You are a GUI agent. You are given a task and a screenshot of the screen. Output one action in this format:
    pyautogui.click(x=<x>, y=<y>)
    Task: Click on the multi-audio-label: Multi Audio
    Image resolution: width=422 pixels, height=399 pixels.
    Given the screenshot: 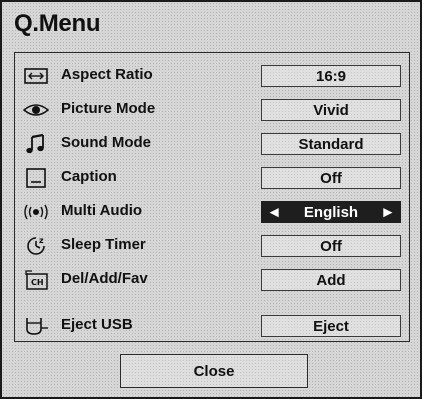 What is the action you would take?
    pyautogui.click(x=102, y=210)
    